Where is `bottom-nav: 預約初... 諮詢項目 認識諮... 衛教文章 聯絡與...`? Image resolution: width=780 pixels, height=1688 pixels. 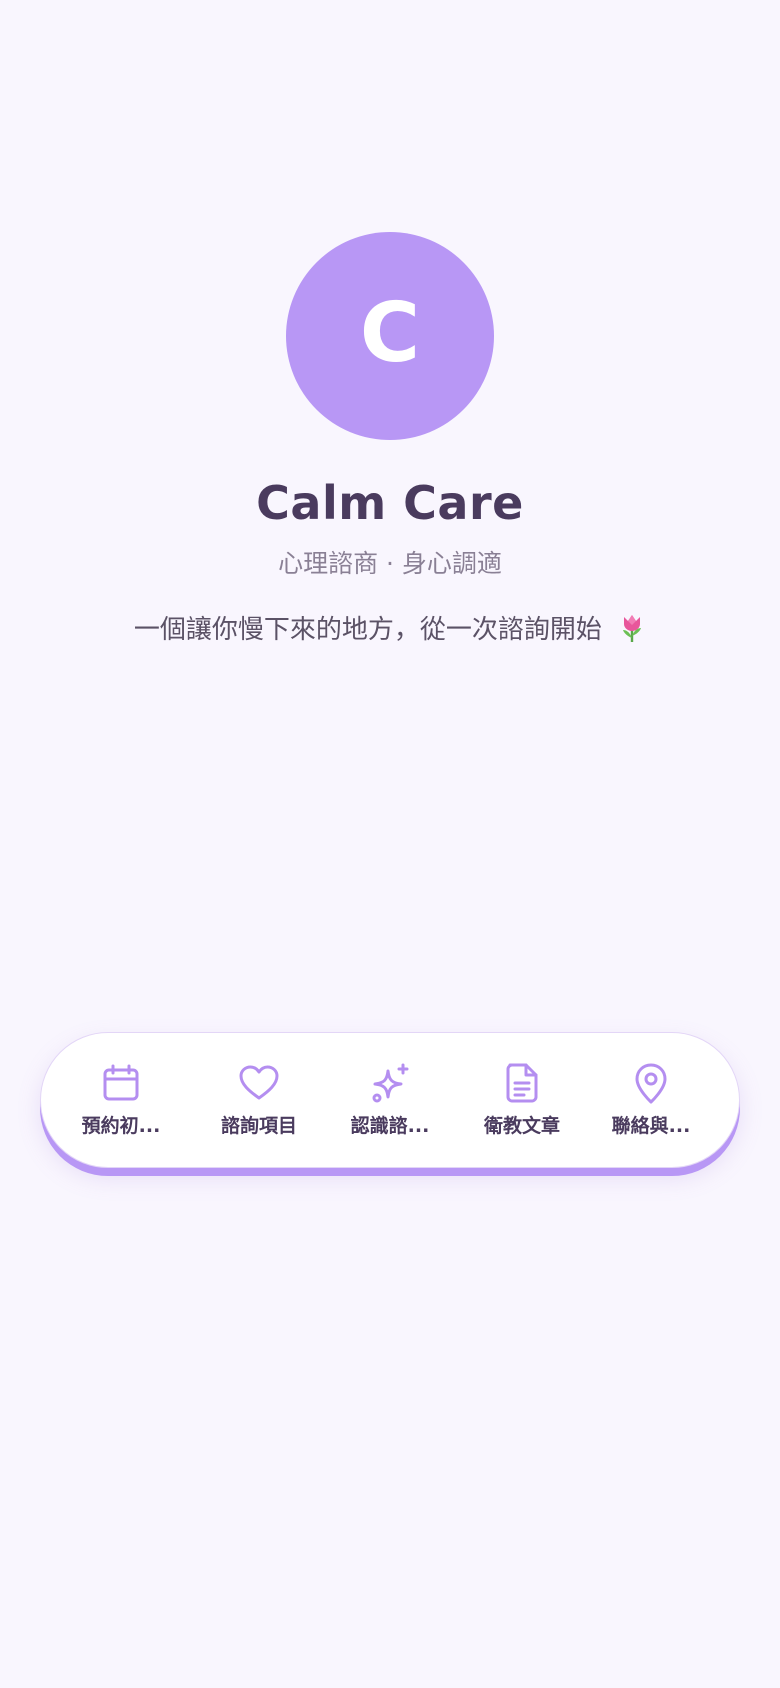
bottom-nav: 預約初... 諮詢項目 認識諮... 衛教文章 聯絡與... is located at coordinates (390, 1100).